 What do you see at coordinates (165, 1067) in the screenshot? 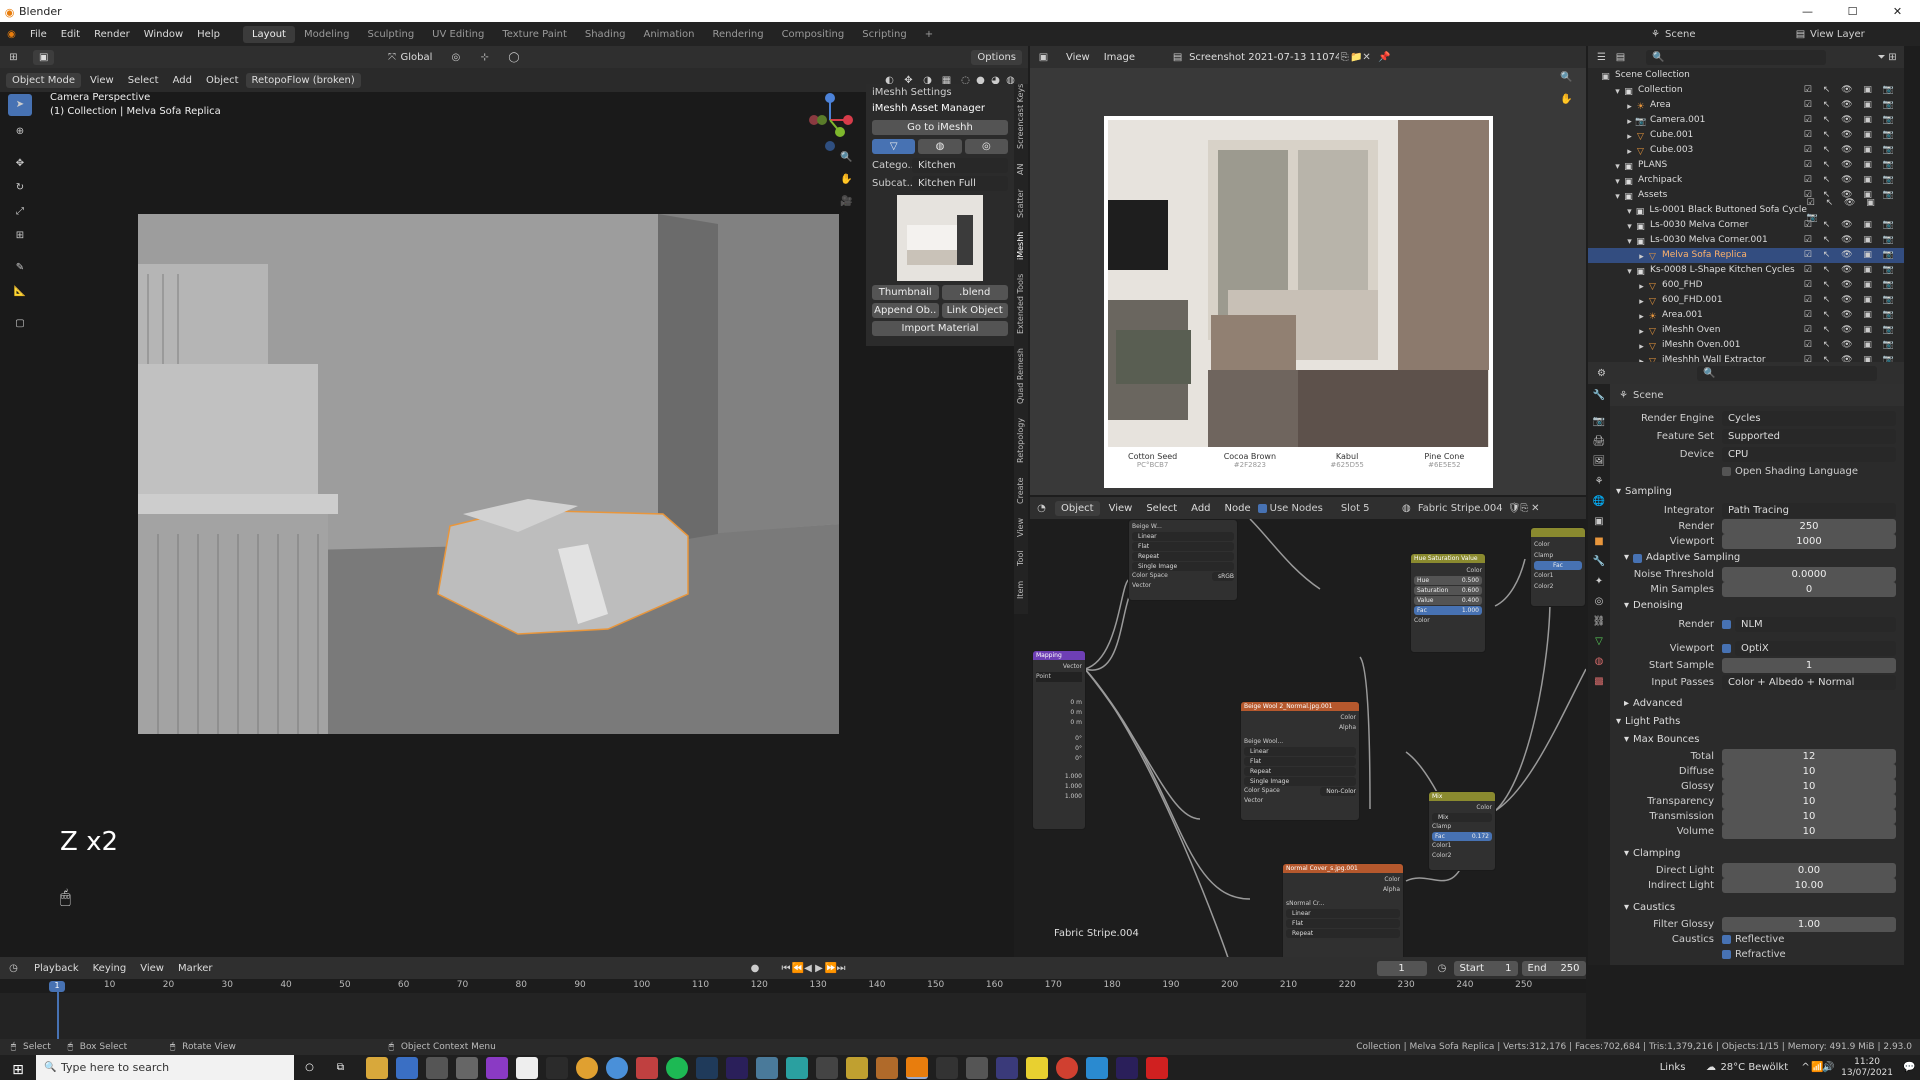
I see `taskbar-search-box: 🔍 Type here to search` at bounding box center [165, 1067].